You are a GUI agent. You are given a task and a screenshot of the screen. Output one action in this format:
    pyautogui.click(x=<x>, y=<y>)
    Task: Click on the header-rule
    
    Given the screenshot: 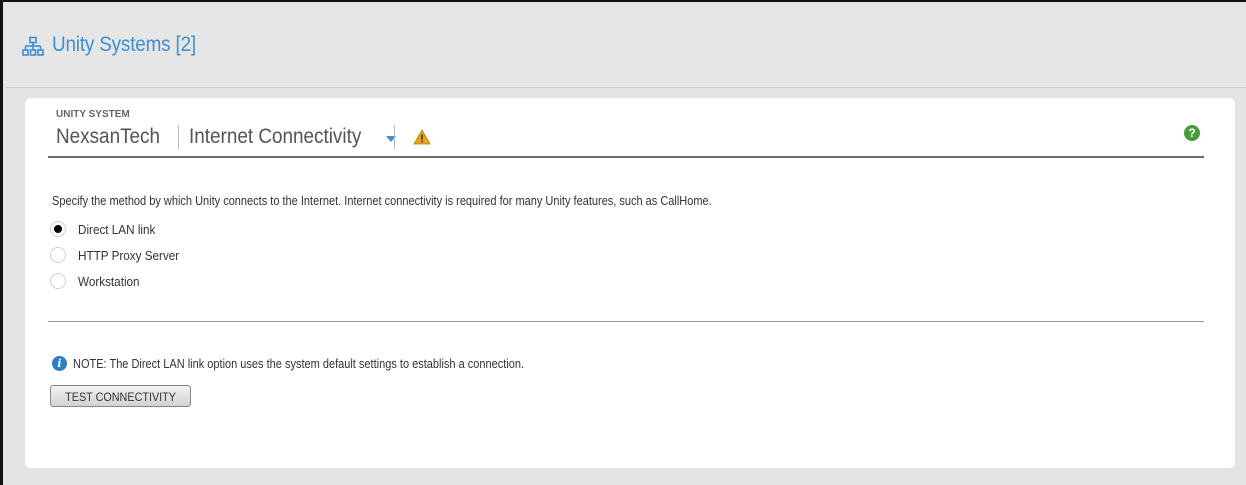 What is the action you would take?
    pyautogui.click(x=626, y=157)
    